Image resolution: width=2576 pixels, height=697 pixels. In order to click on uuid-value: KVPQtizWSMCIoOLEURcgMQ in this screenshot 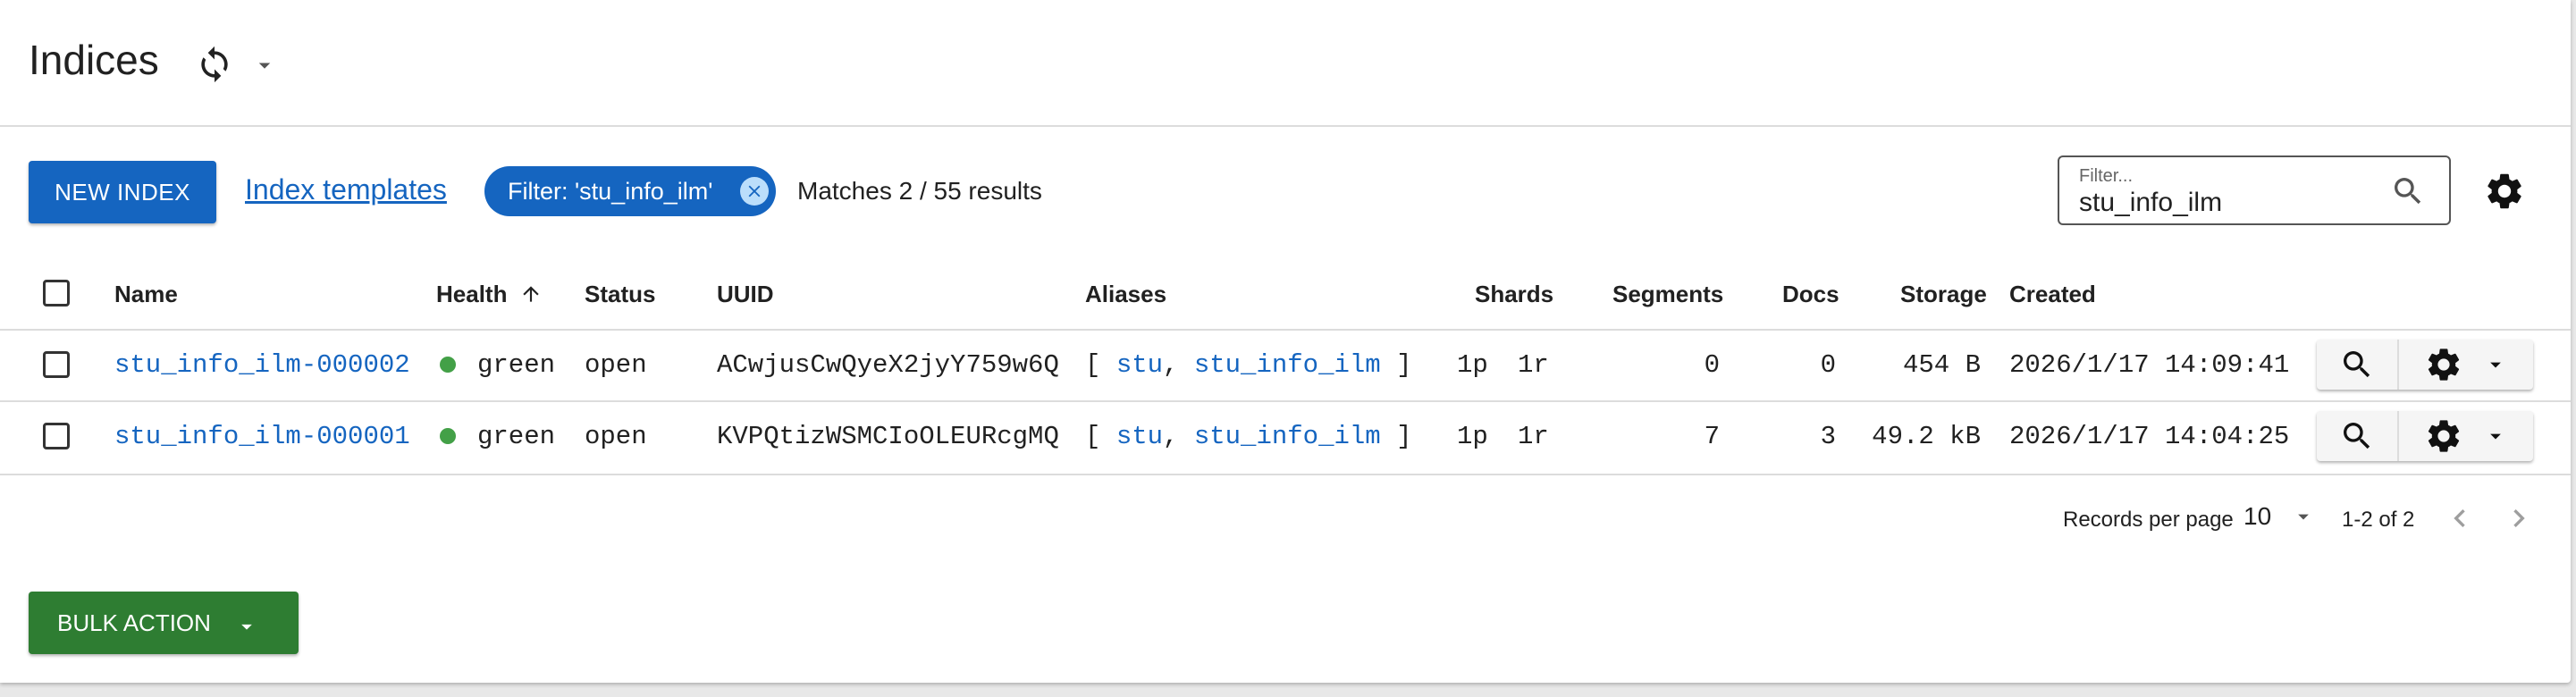, I will do `click(888, 437)`.